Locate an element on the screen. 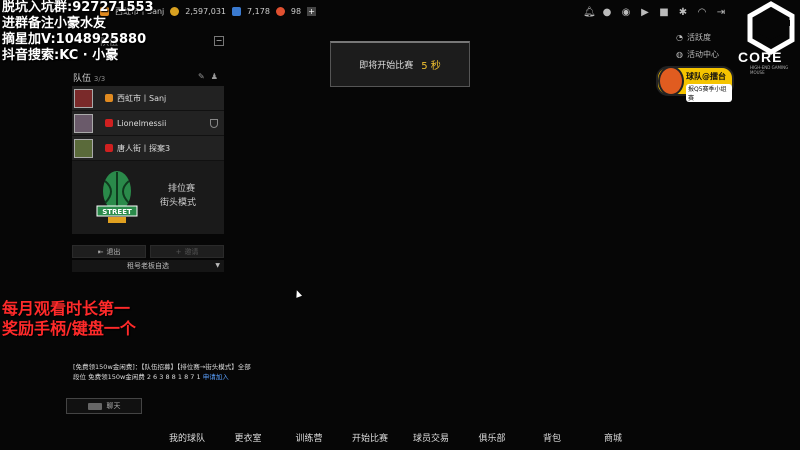 Image resolution: width=800 pixels, height=450 pixels. gear-icon: ✱ is located at coordinates (683, 13).